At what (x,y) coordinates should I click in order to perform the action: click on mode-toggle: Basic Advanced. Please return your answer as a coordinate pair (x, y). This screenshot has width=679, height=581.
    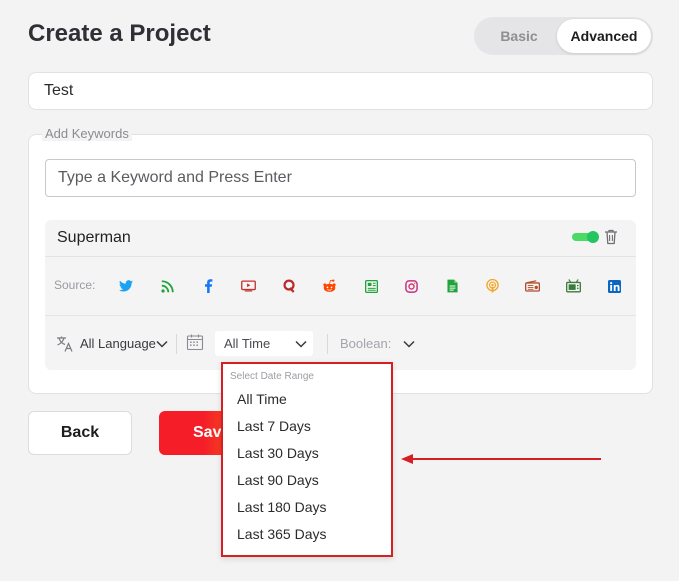
    Looking at the image, I should click on (563, 36).